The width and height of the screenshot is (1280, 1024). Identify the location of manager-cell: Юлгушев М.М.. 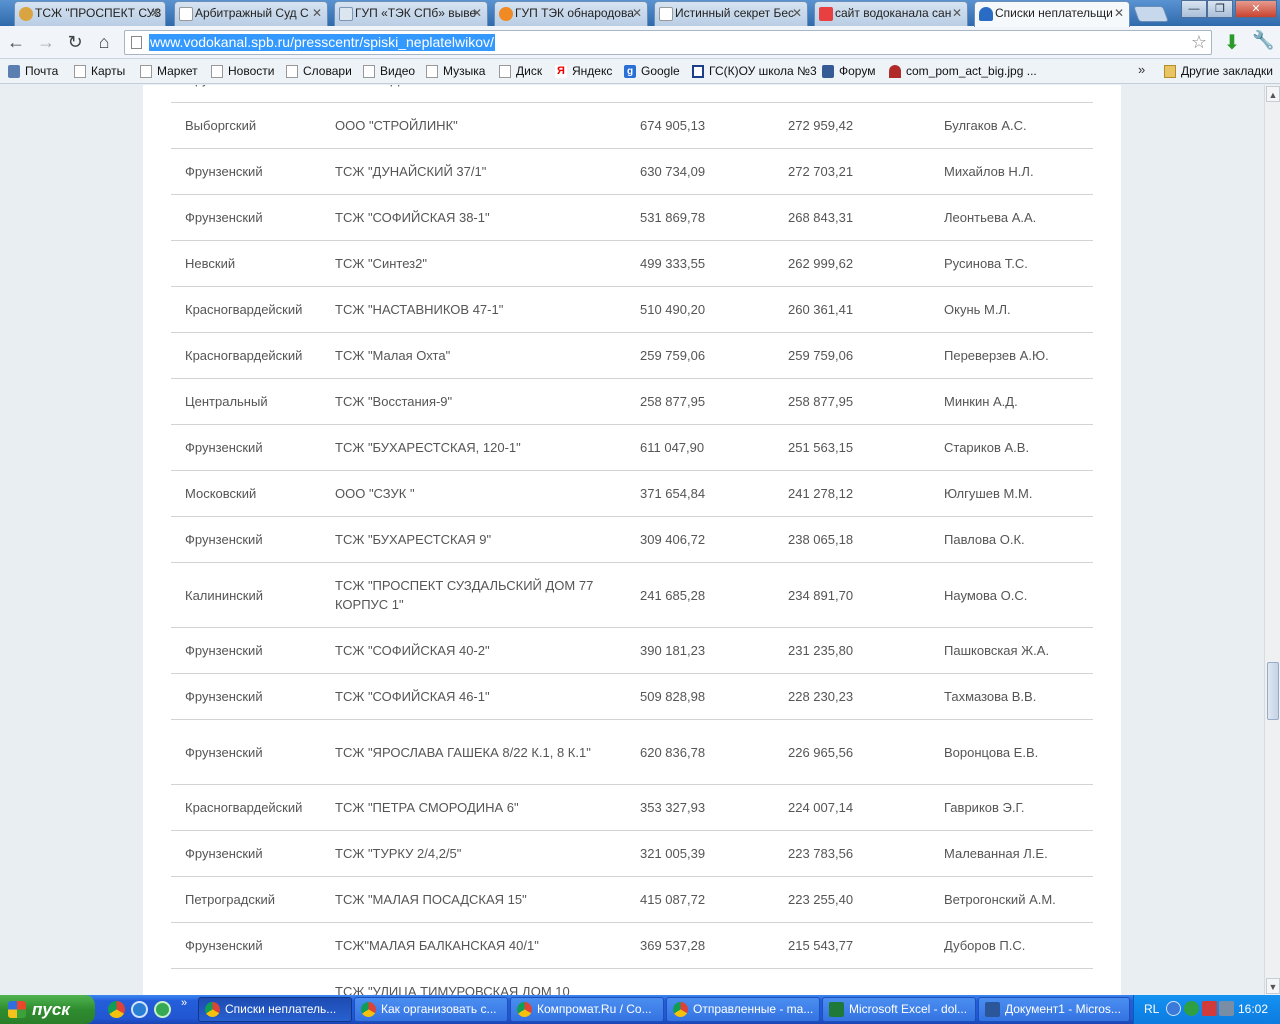
(988, 493).